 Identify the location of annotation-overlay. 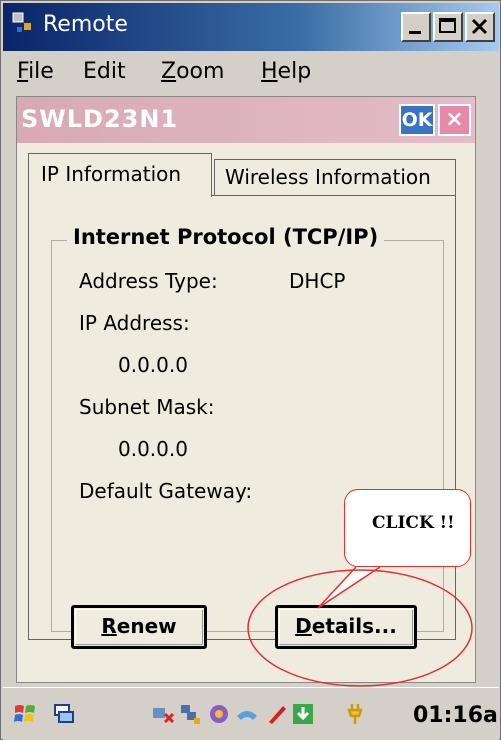
(360, 626).